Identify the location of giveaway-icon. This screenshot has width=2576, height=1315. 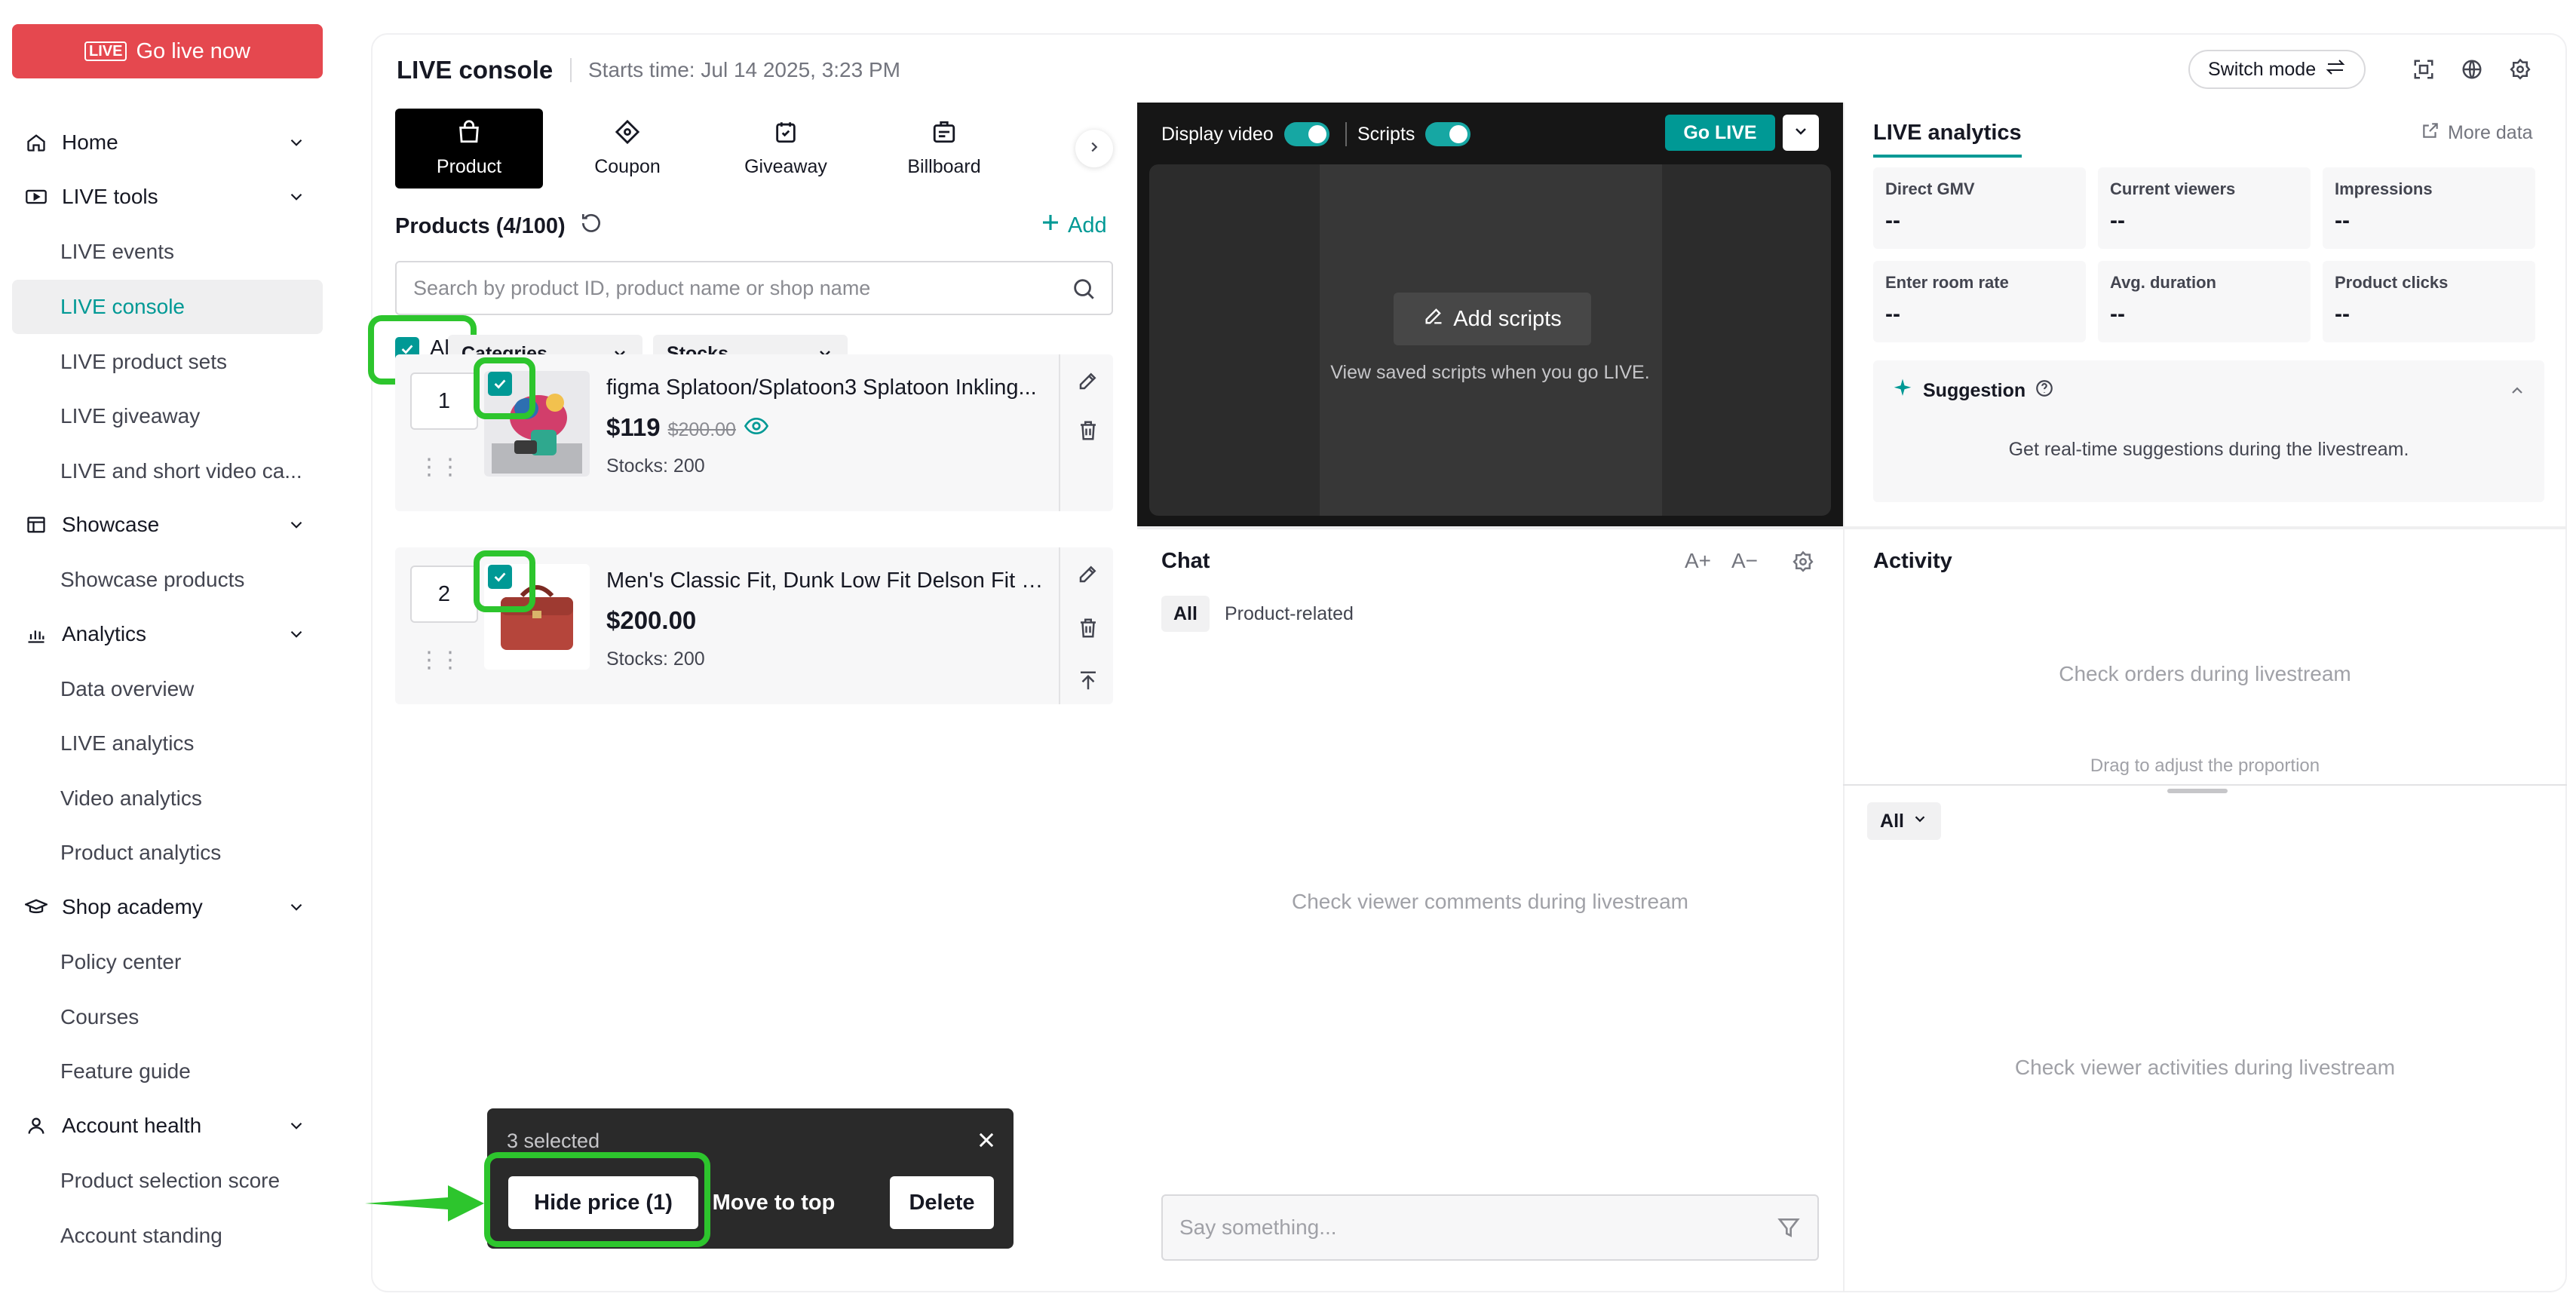
(786, 134).